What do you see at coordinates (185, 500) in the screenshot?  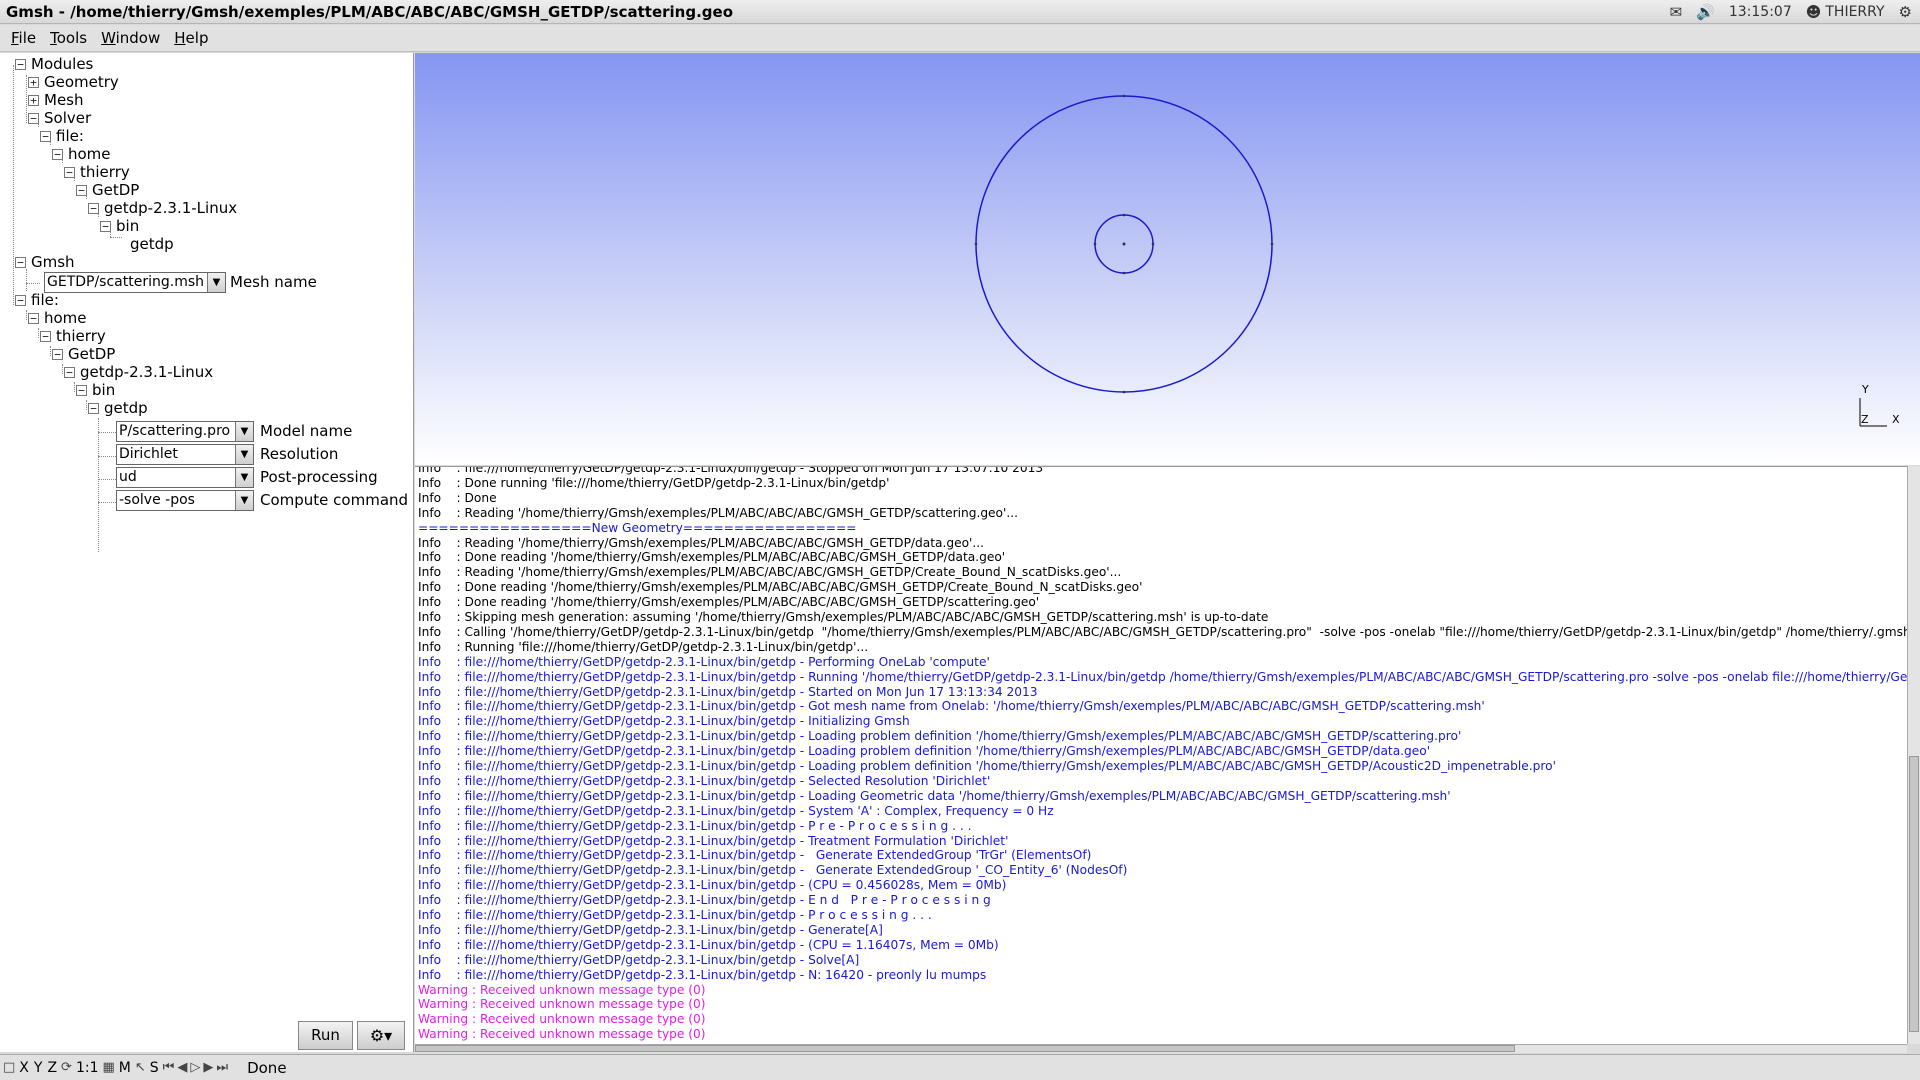 I see `compute-command-select: -solve -pos ▼` at bounding box center [185, 500].